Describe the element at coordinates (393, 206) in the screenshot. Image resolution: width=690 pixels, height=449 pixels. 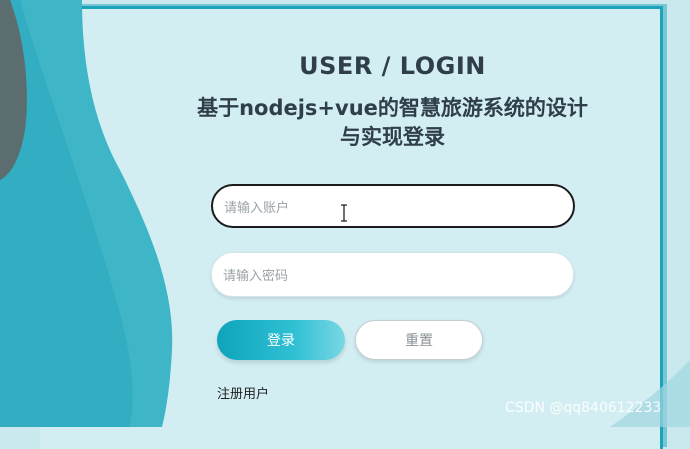
I see `account-input: 请输入账户` at that location.